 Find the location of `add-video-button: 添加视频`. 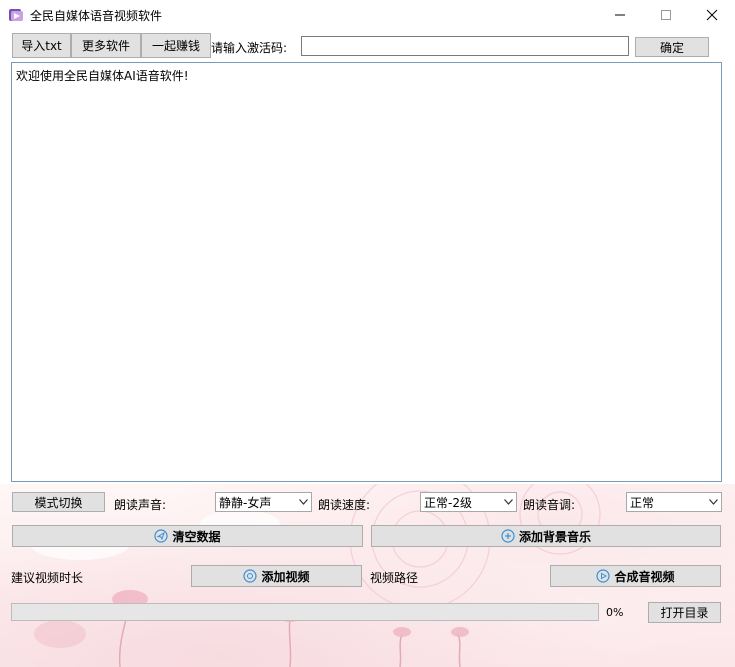

add-video-button: 添加视频 is located at coordinates (276, 576).